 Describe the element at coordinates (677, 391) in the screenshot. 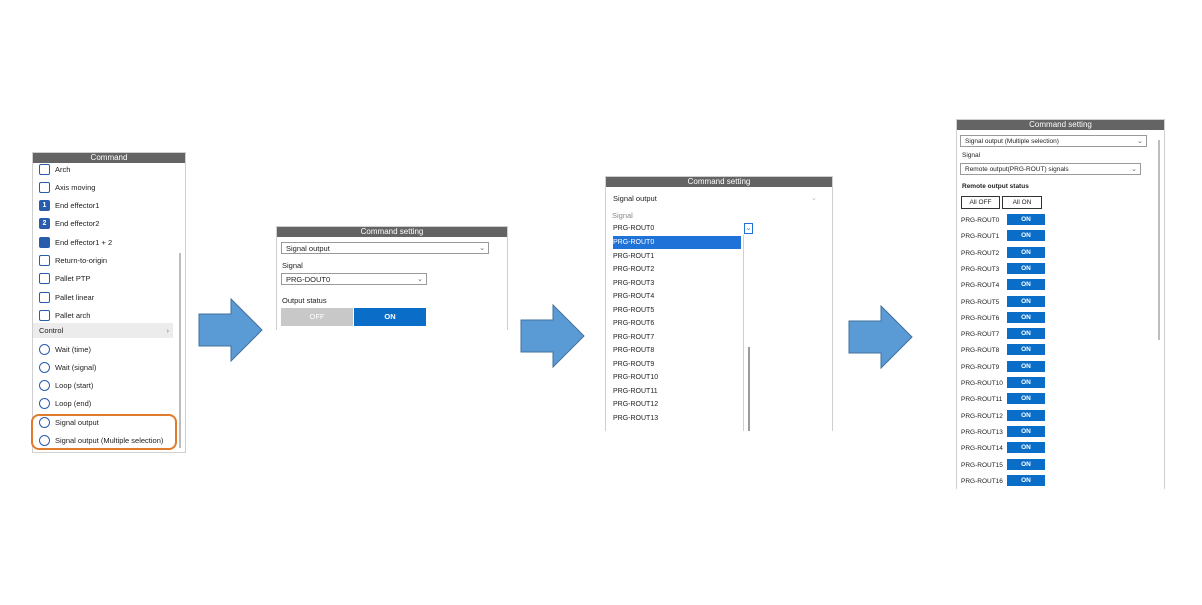

I see `signal-option: PRG-ROUT11` at that location.